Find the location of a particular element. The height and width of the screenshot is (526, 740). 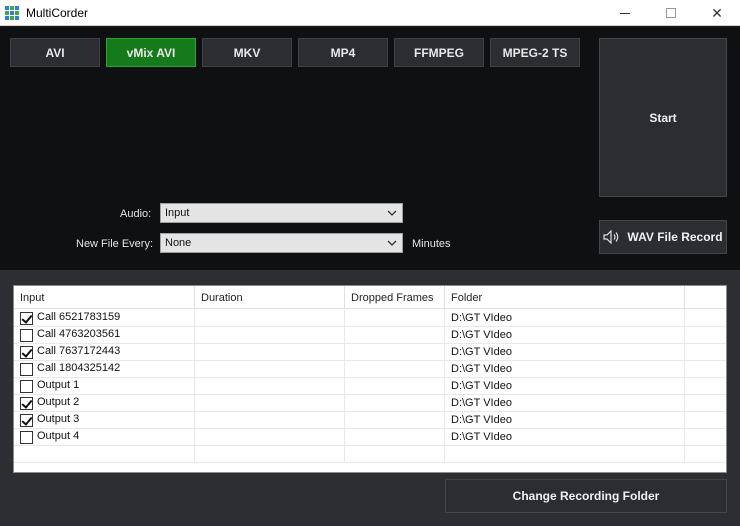

input-name: Call 1804325142 is located at coordinates (79, 368).